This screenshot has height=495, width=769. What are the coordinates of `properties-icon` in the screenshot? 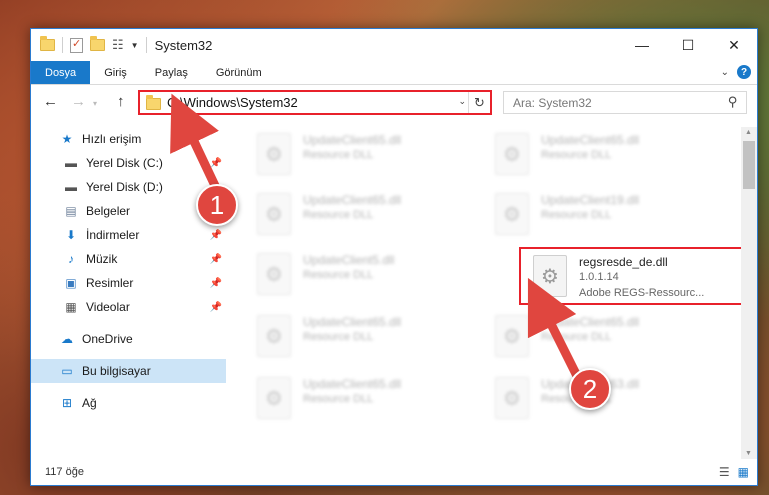 It's located at (76, 45).